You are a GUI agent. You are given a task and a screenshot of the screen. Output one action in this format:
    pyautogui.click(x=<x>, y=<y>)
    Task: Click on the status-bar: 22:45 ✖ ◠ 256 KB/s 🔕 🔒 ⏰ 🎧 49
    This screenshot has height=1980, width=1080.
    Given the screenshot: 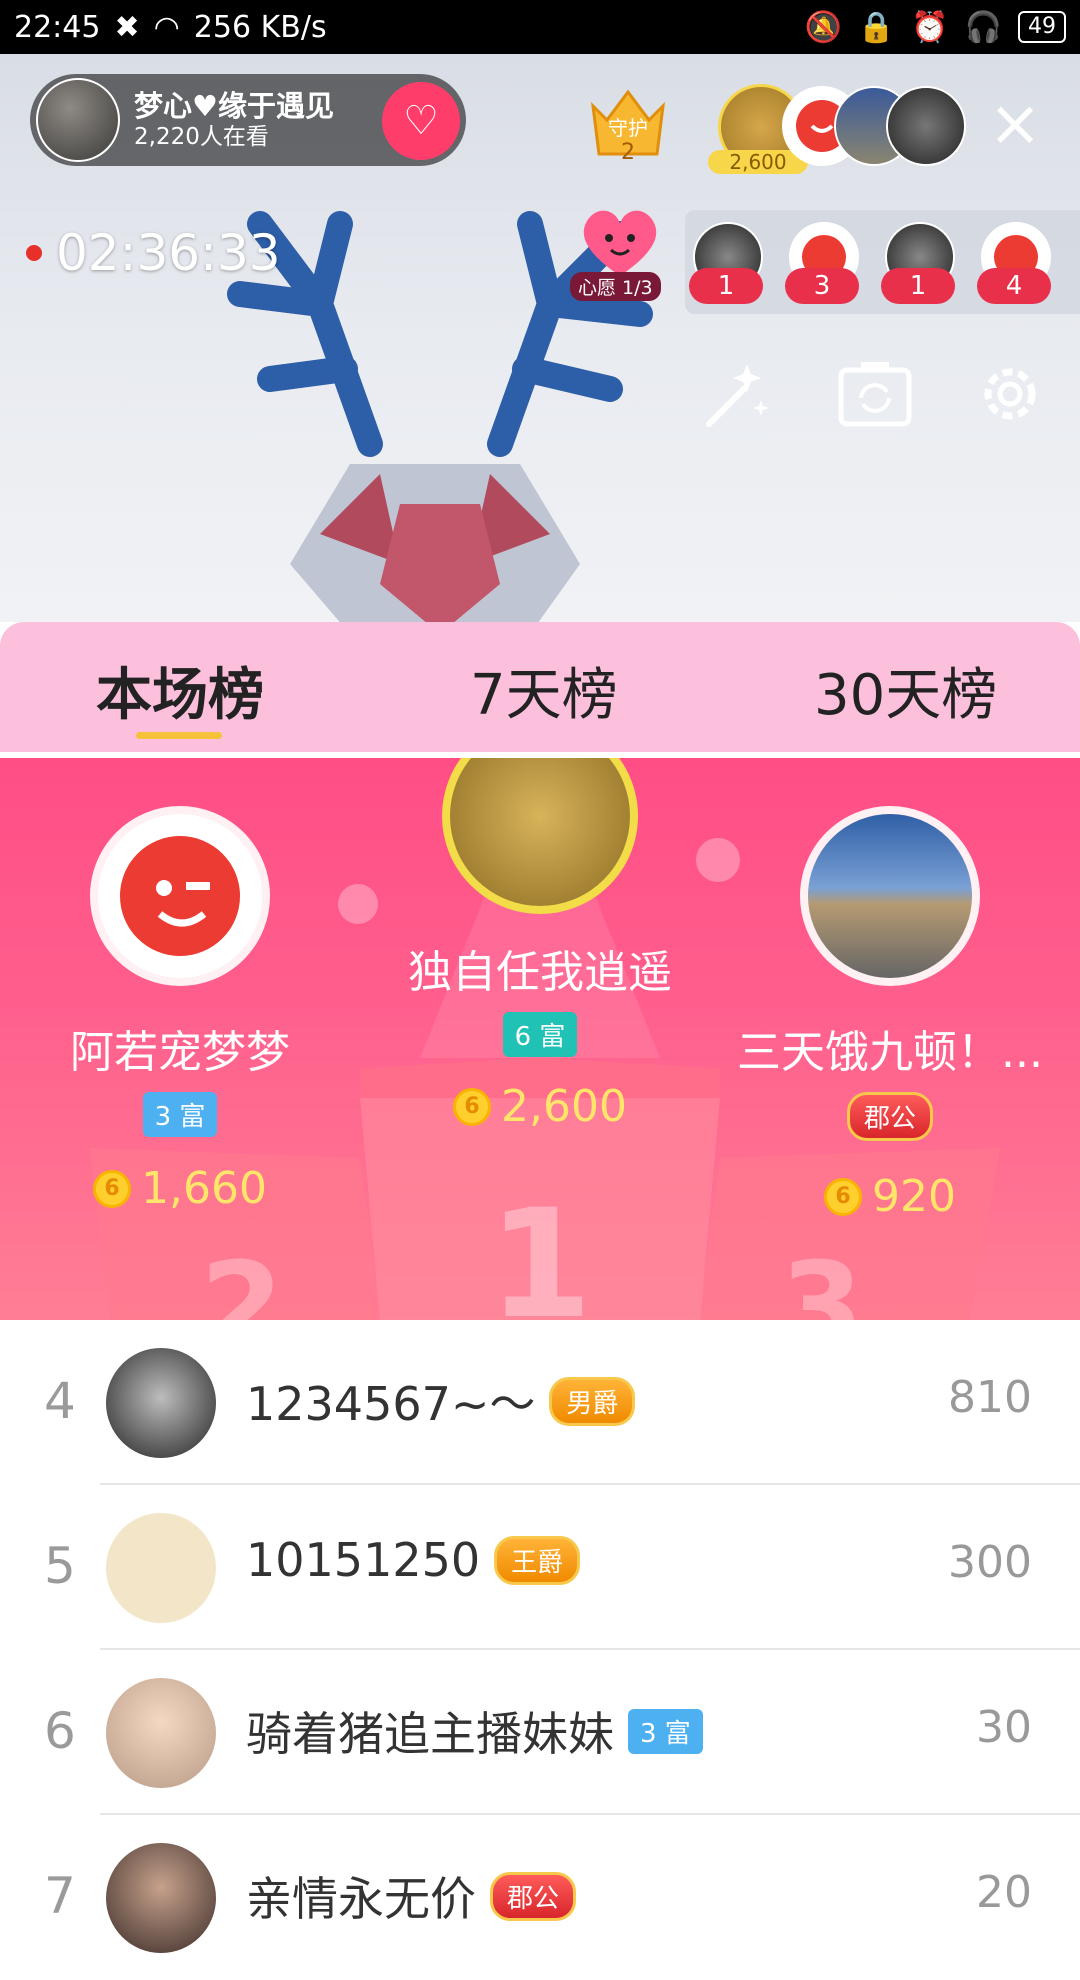 What is the action you would take?
    pyautogui.click(x=540, y=27)
    